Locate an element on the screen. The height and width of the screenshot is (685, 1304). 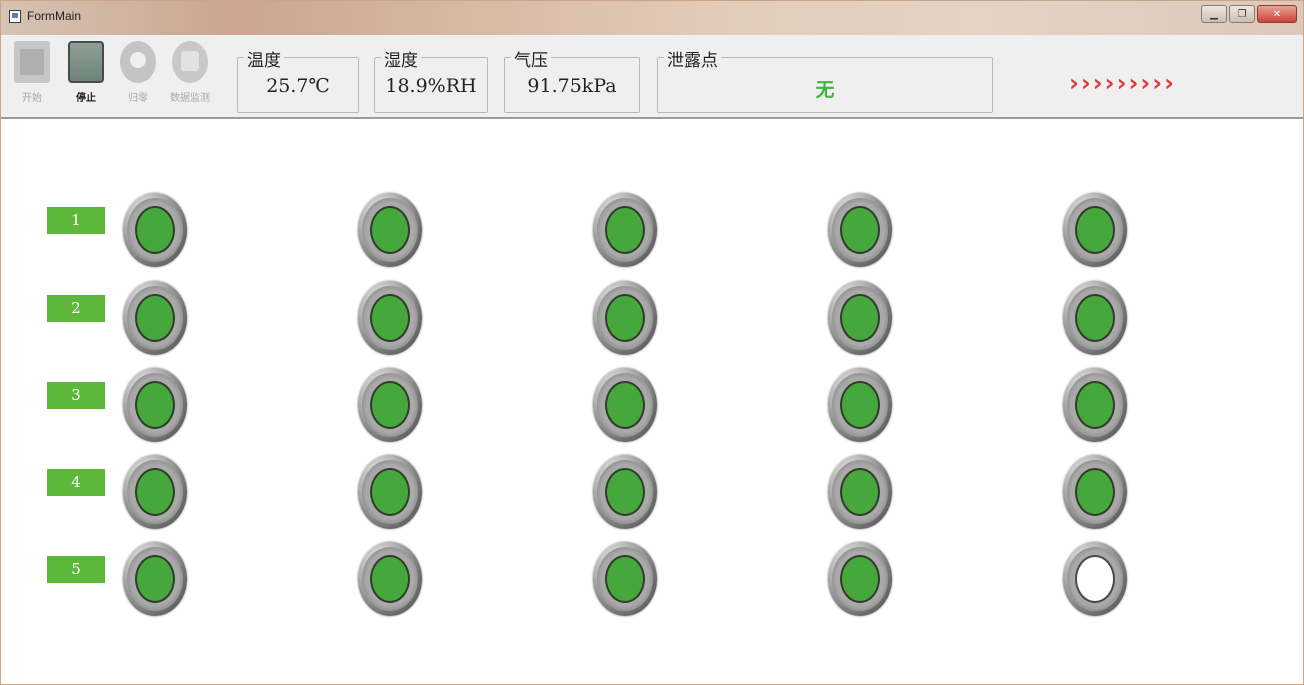
close-button: ✕ is located at coordinates (1277, 14).